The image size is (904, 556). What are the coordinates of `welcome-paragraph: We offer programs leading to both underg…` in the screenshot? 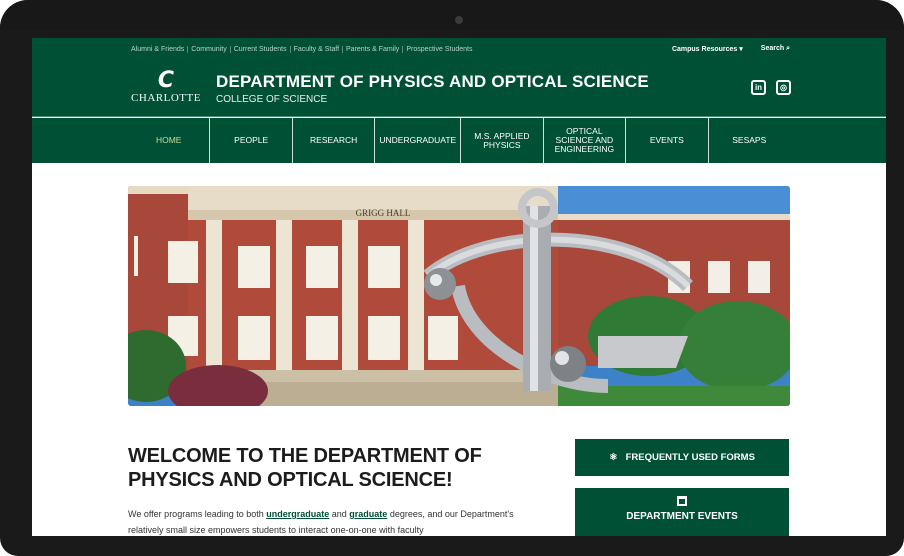 It's located at (338, 521).